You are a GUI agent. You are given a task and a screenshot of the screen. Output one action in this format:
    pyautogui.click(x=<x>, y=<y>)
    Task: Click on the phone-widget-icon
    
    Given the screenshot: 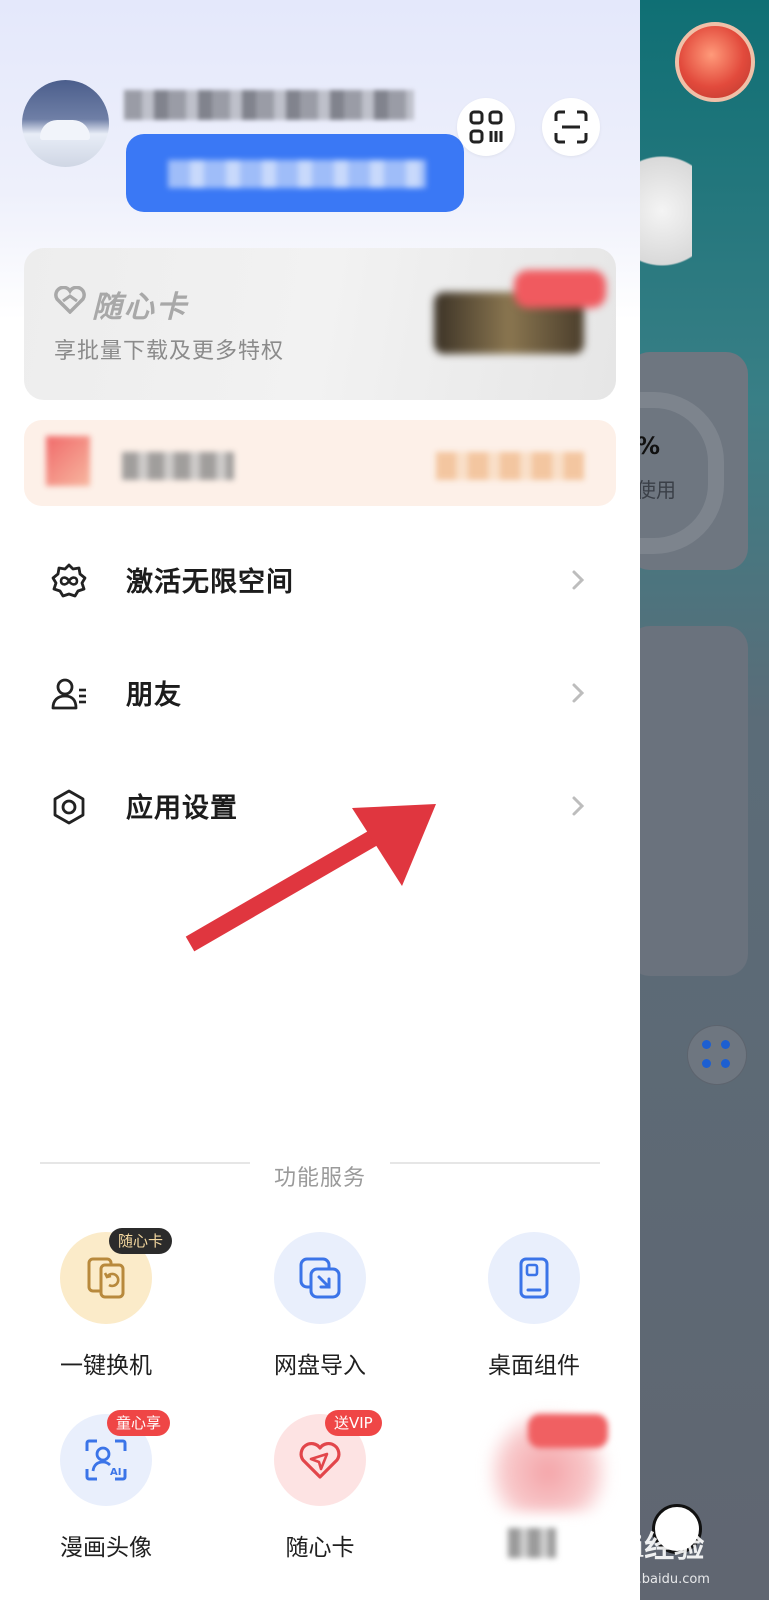 What is the action you would take?
    pyautogui.click(x=534, y=1278)
    